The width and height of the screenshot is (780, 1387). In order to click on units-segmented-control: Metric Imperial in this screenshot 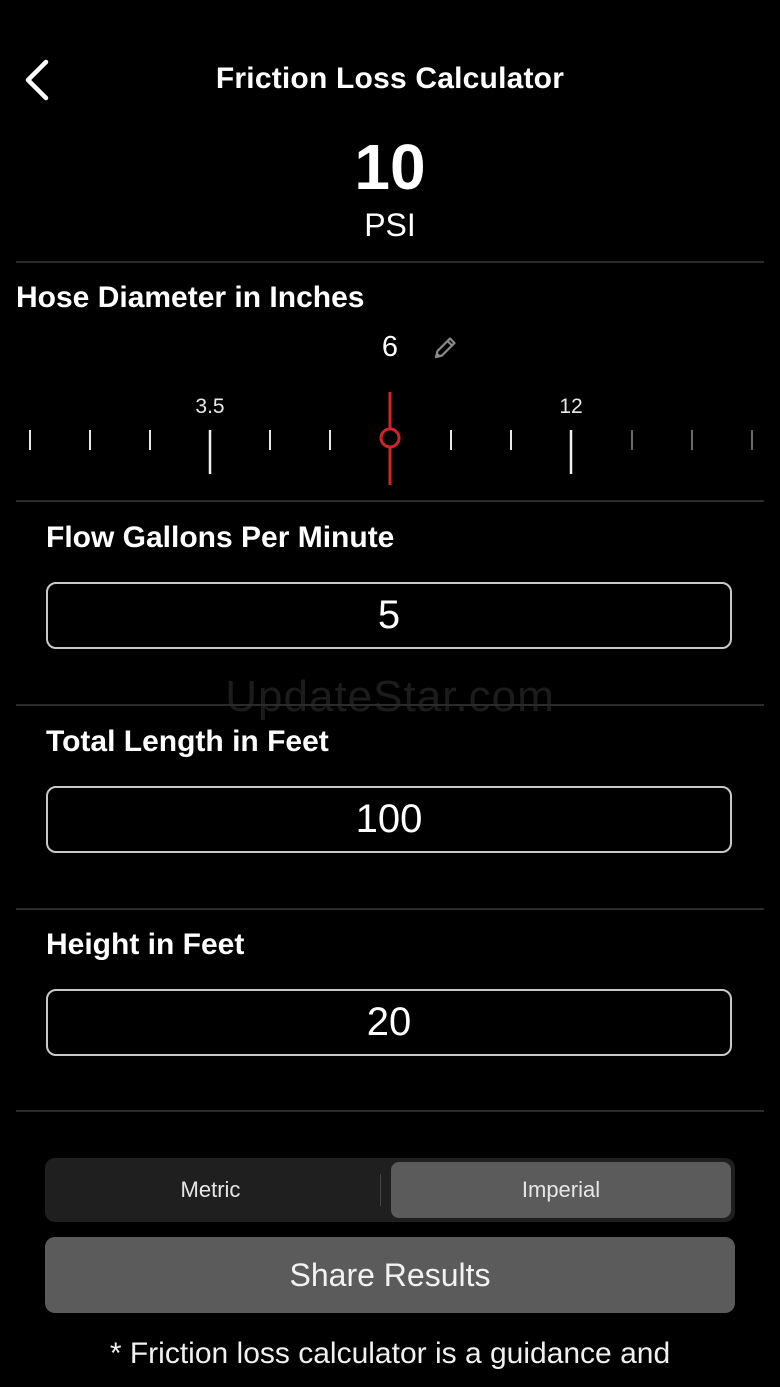, I will do `click(390, 1190)`.